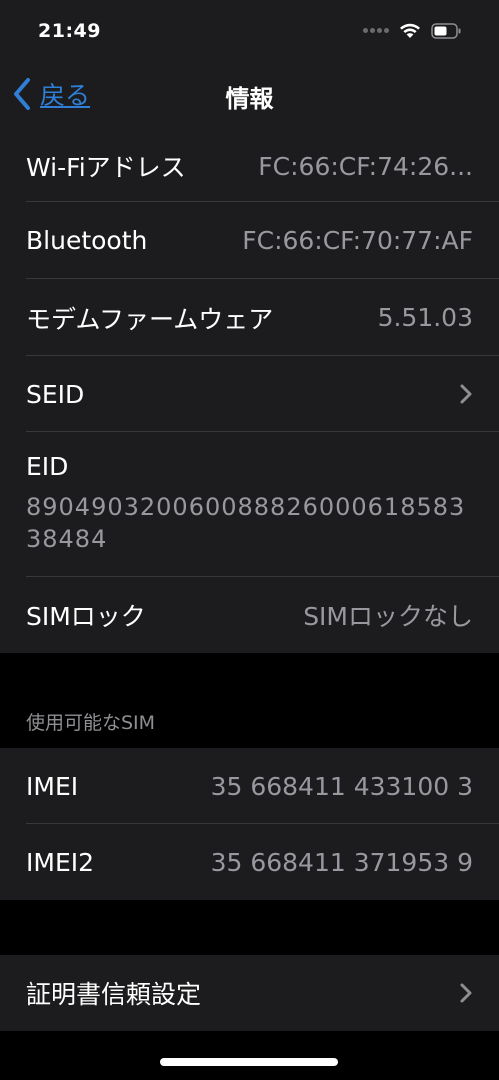 The height and width of the screenshot is (1080, 499). What do you see at coordinates (52, 786) in the screenshot?
I see `row-label: IMEI` at bounding box center [52, 786].